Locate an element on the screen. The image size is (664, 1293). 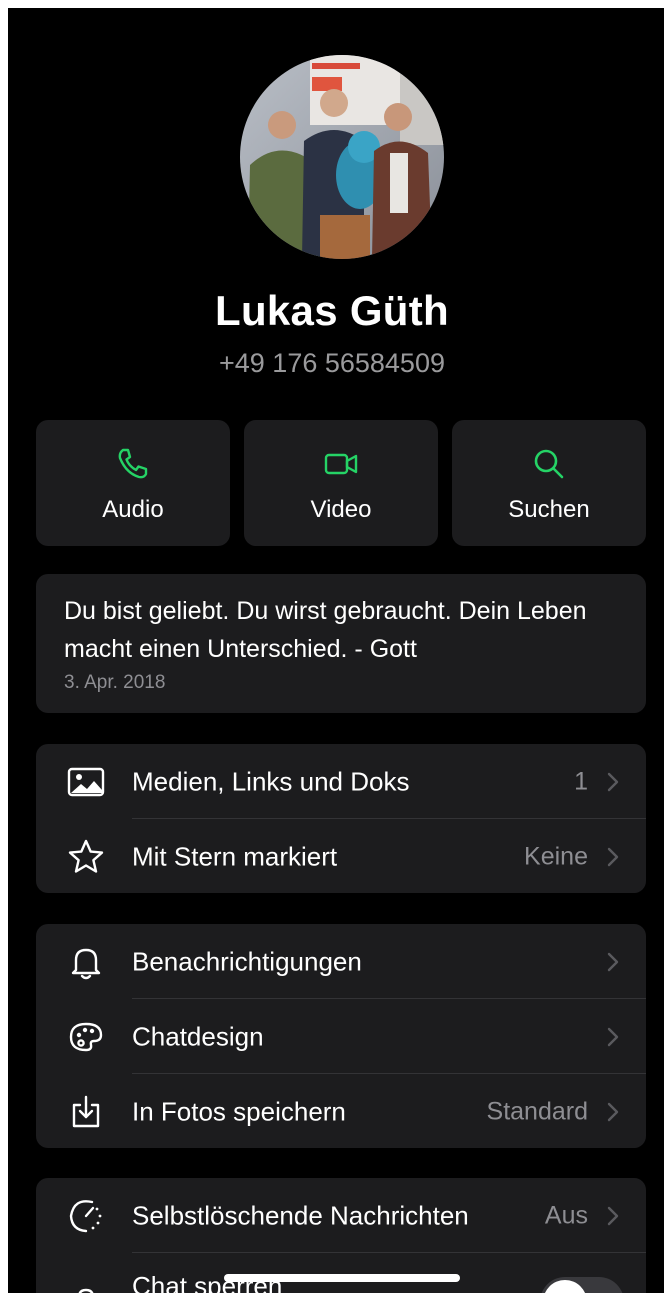
star-icon is located at coordinates (86, 857).